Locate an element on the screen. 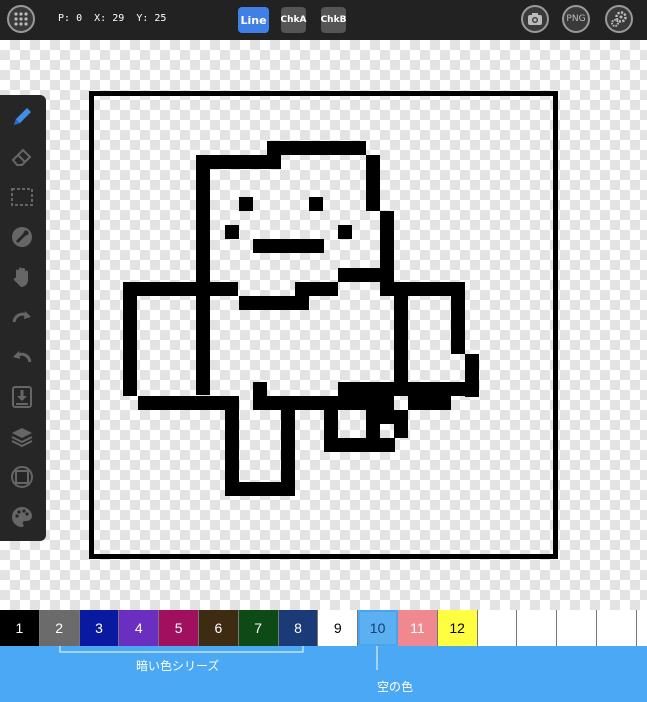  empty-color-label: 空の色 is located at coordinates (395, 687).